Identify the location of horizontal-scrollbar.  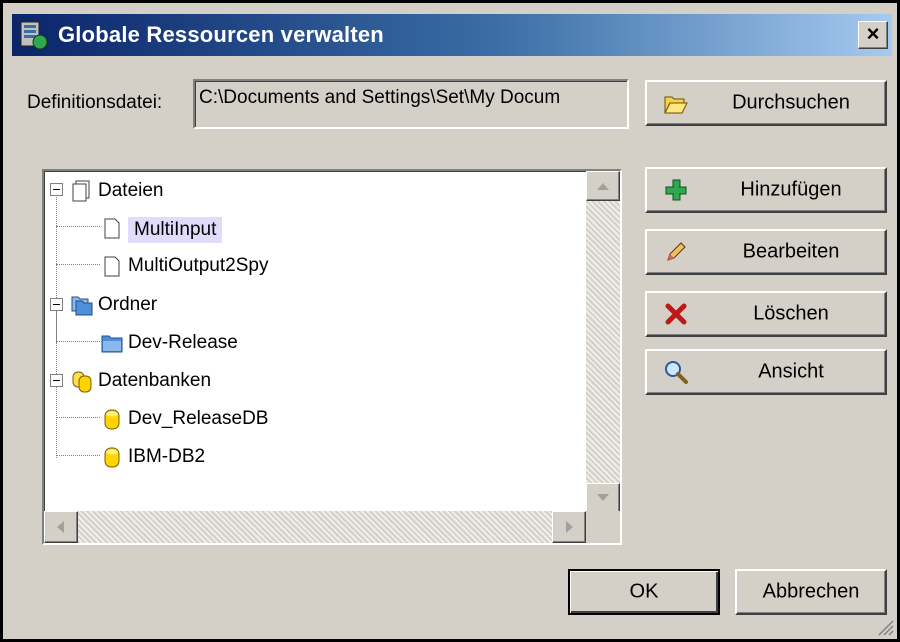
(315, 527).